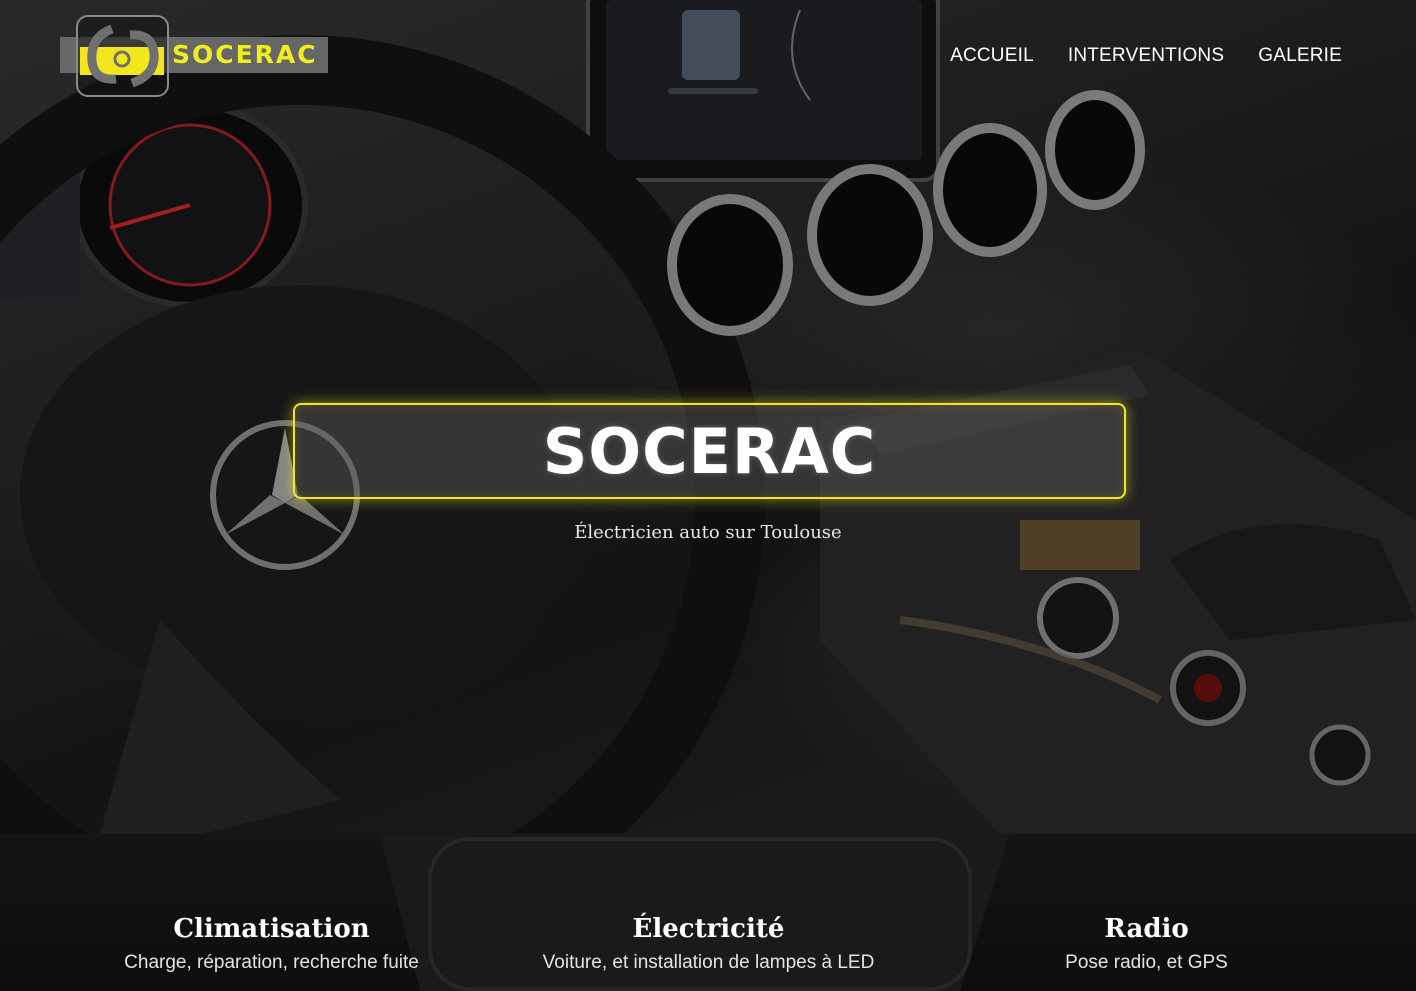 This screenshot has height=991, width=1416. I want to click on hero-title: SOCERAC, so click(709, 451).